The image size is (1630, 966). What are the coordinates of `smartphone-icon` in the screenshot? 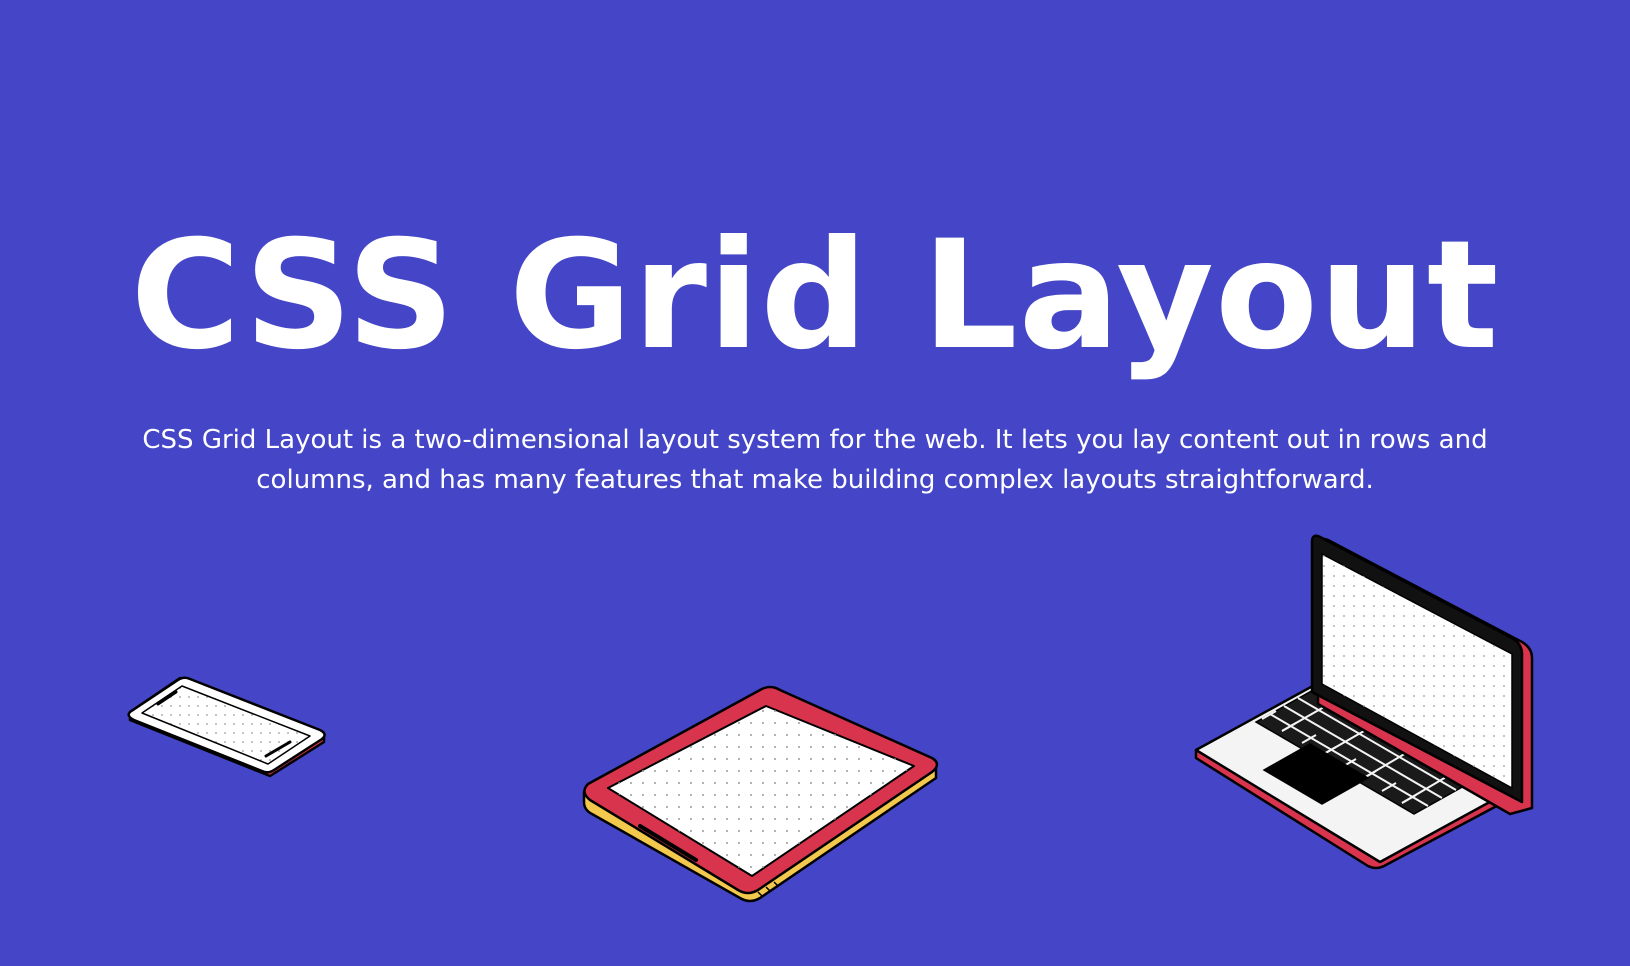 It's located at (226, 727).